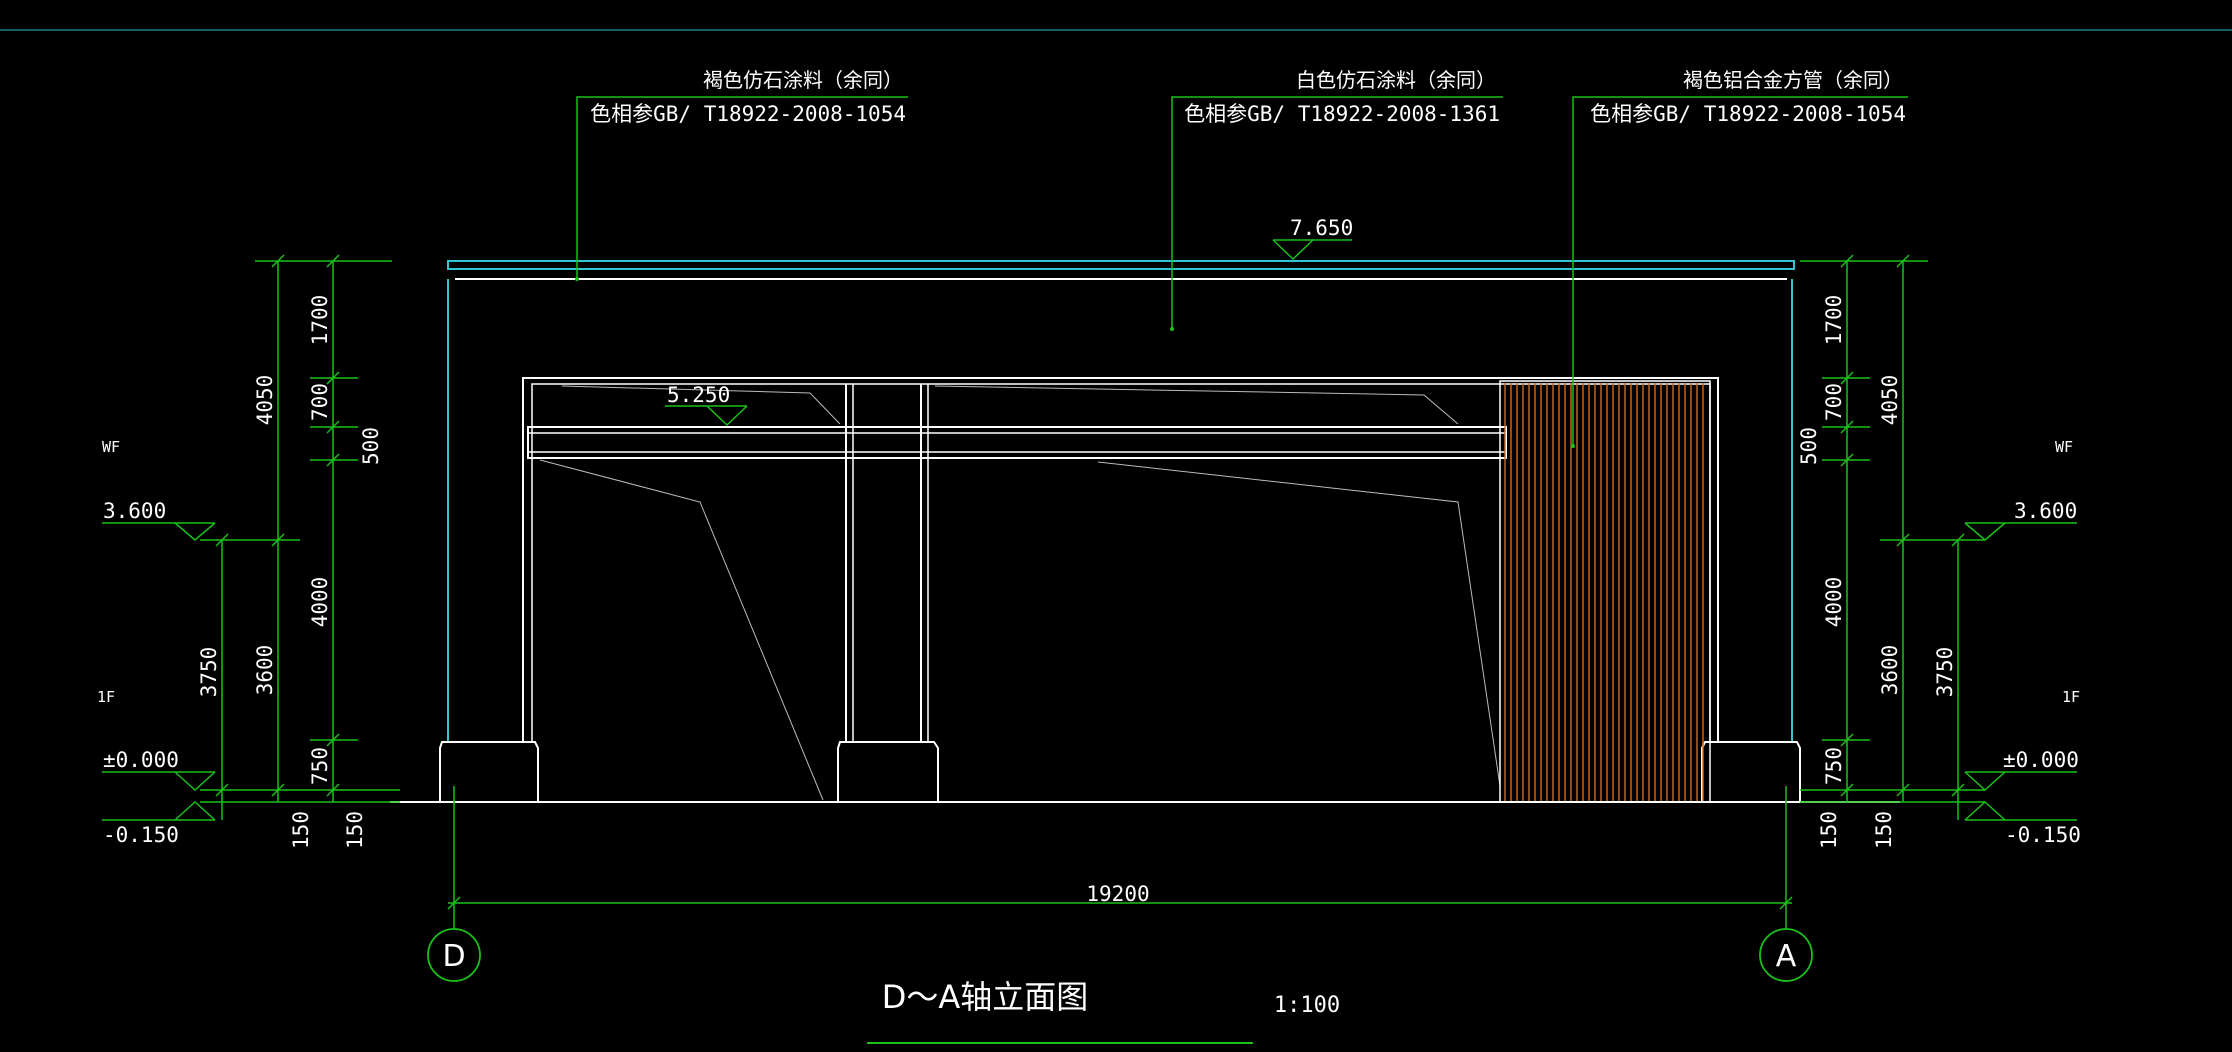 This screenshot has height=1052, width=2232. I want to click on elevation-top-label: 7.650, so click(1321, 228).